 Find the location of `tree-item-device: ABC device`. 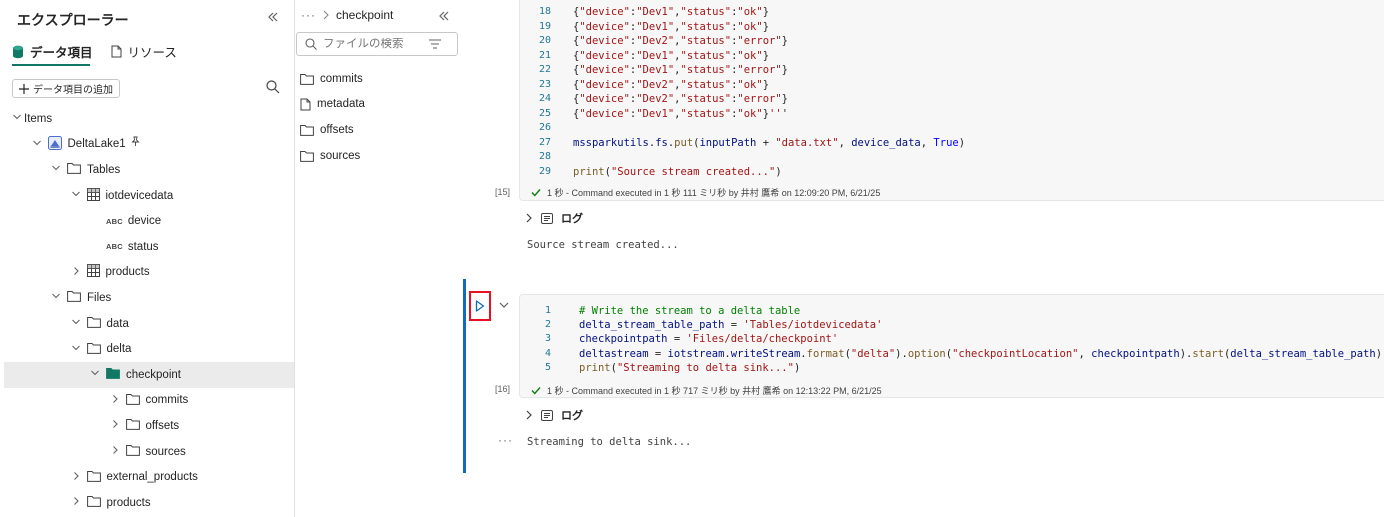

tree-item-device: ABC device is located at coordinates (149, 221).